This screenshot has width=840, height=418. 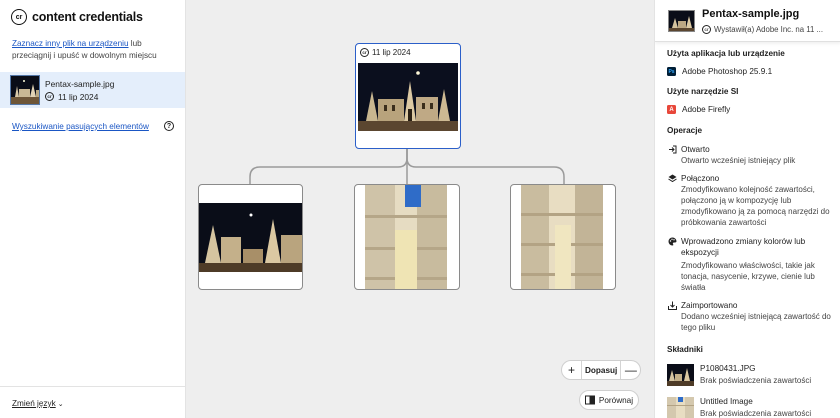 I want to click on root-node-date: 11 lip 2024, so click(x=391, y=52).